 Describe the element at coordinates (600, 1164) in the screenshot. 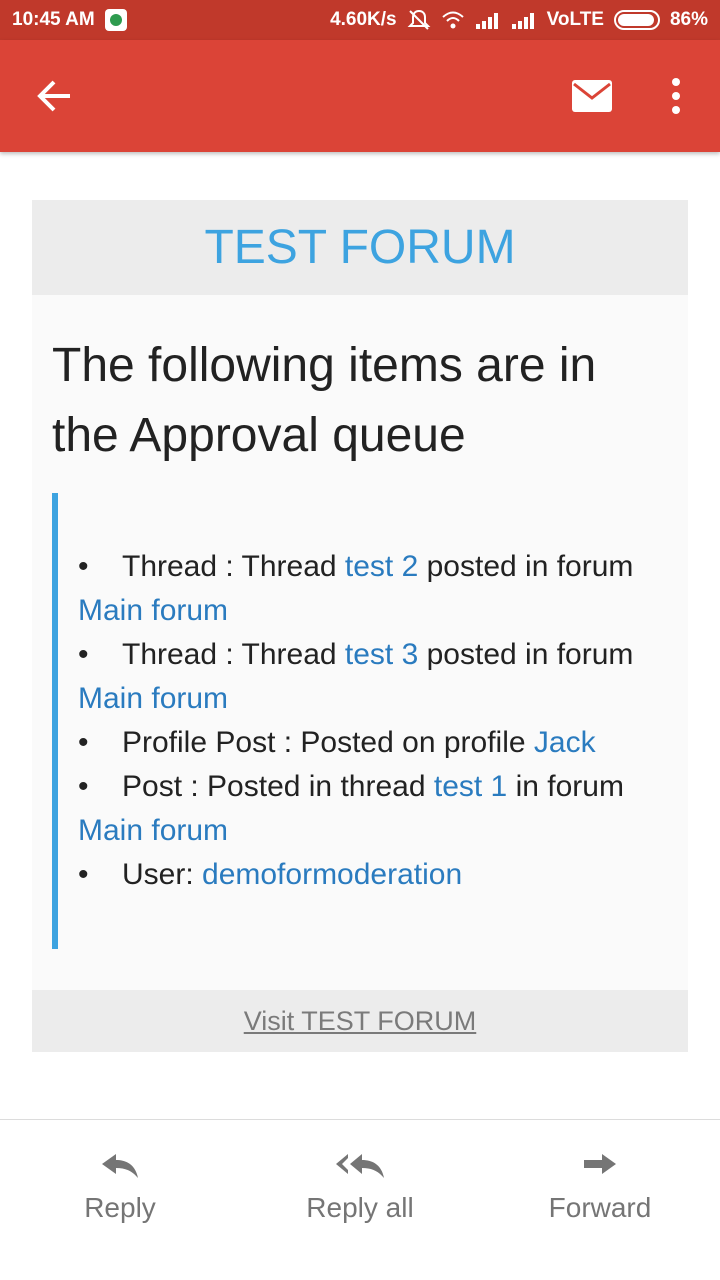

I see `forward-icon` at that location.